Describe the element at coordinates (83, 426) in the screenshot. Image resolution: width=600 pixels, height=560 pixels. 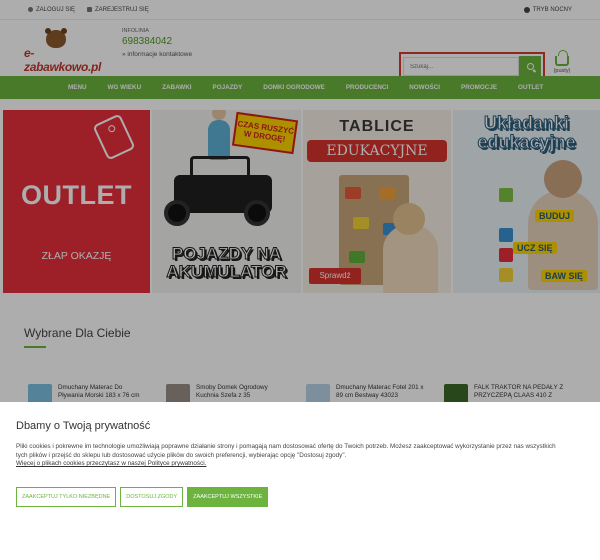
I see `cookie-title: Dbamy o Twoją prywatność` at that location.